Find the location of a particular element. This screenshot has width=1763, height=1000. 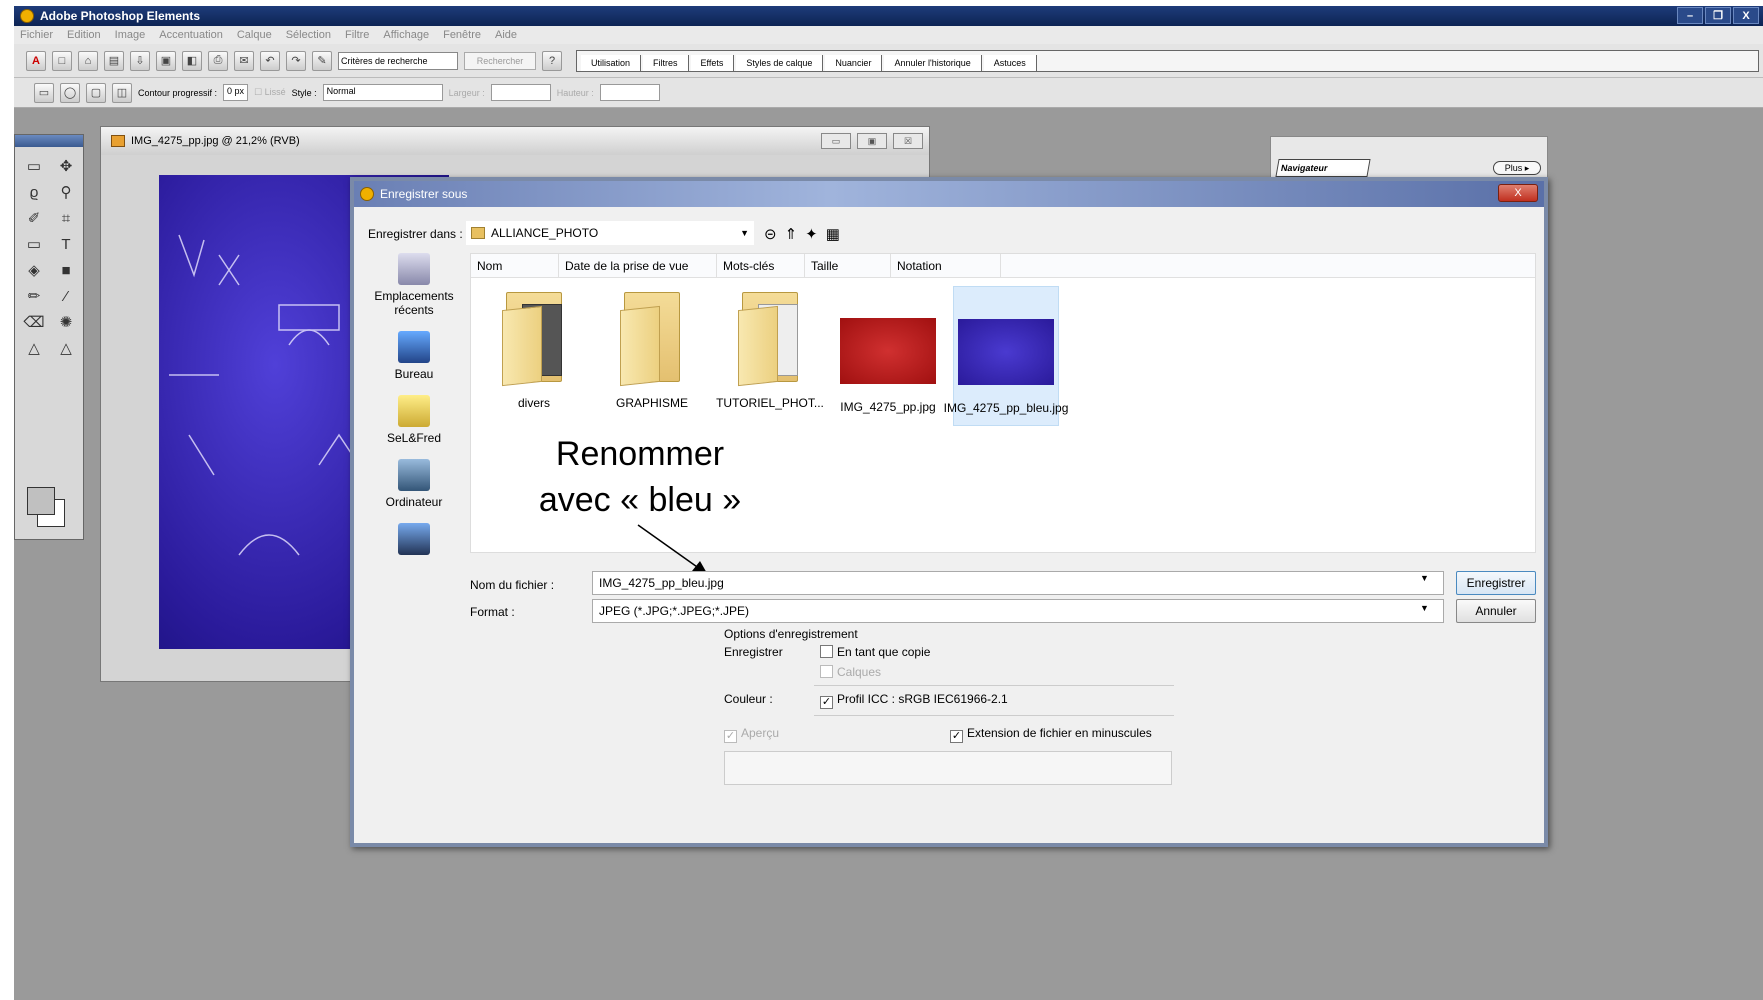

open-icon: ⌂ is located at coordinates (88, 60).